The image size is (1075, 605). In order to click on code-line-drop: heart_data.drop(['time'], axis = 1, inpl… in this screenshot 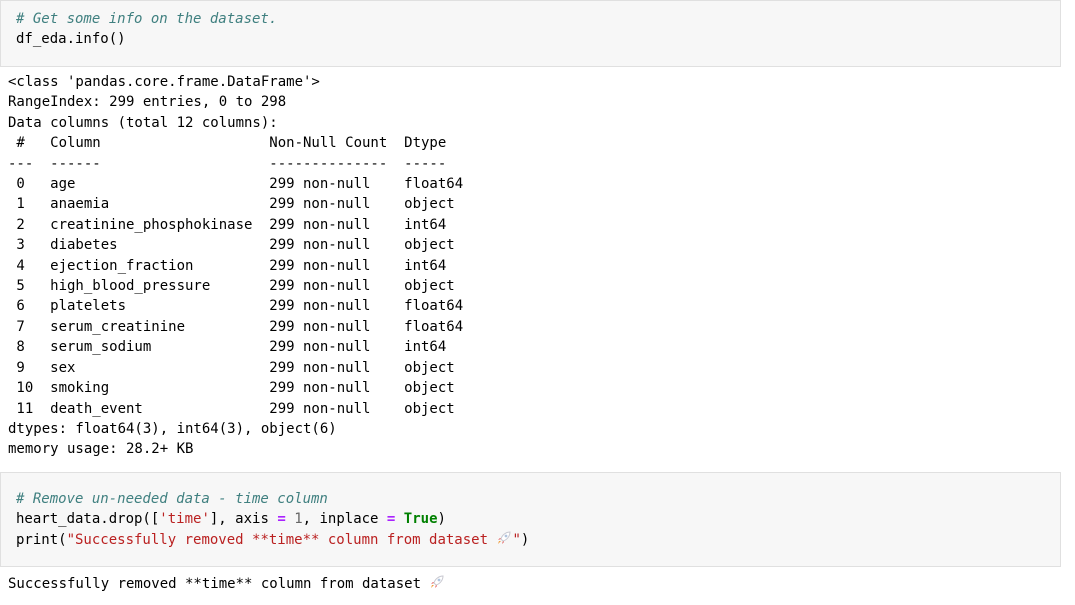, I will do `click(231, 519)`.